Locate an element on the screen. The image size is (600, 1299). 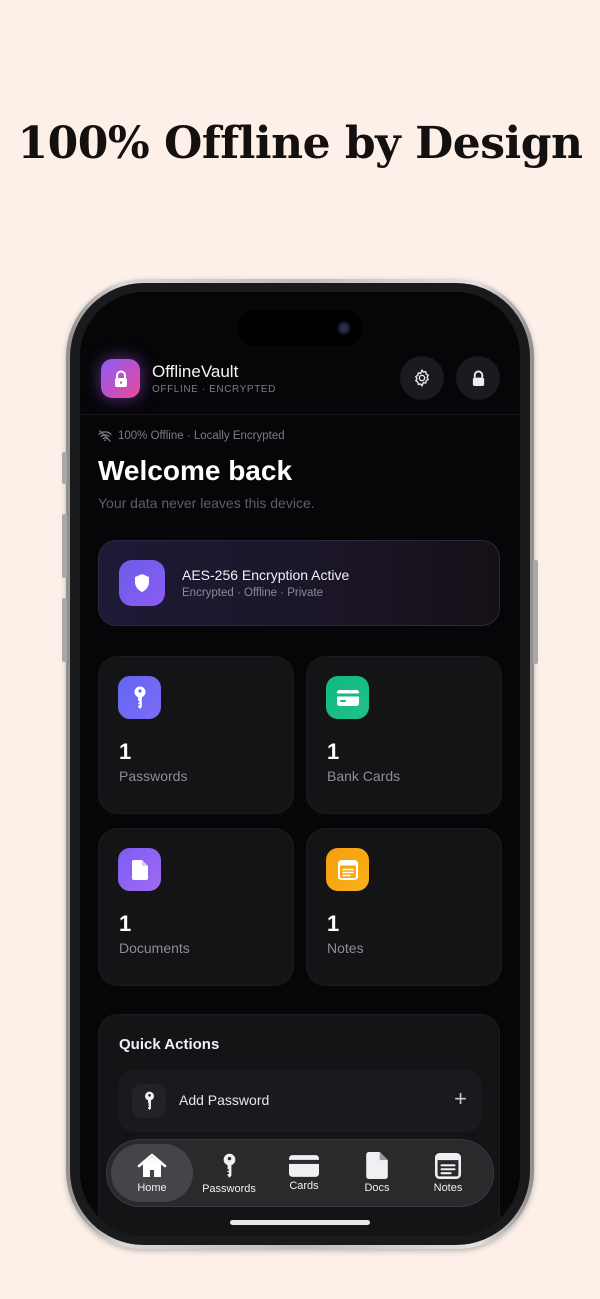
welcome-title: Welcome back is located at coordinates (195, 470).